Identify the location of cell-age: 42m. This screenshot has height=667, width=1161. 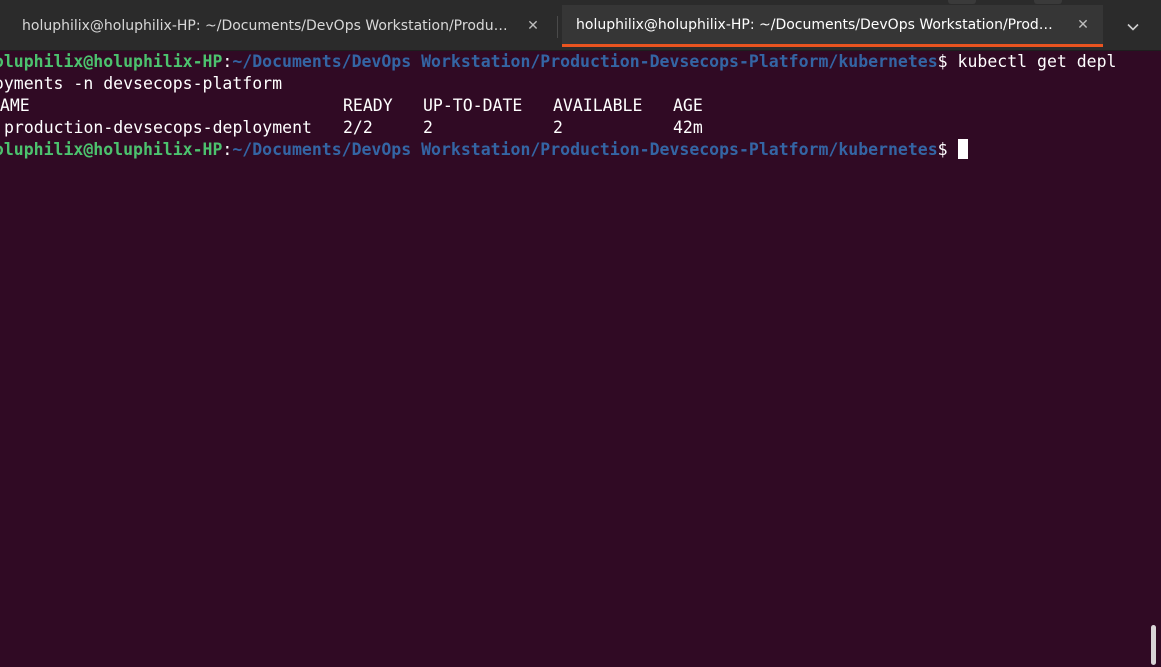
(688, 127).